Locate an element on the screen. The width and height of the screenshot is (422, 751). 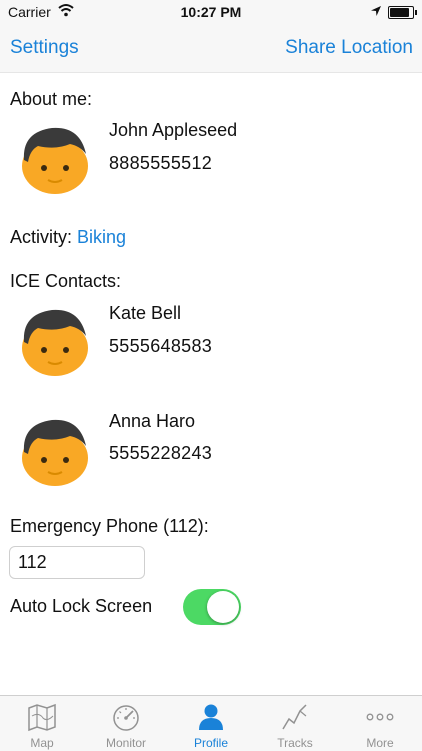
tab-more: More is located at coordinates (380, 723).